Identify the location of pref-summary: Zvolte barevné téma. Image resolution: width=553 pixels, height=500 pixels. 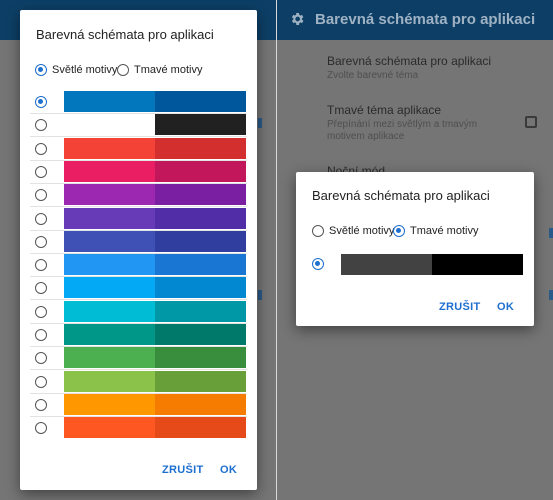
(373, 75).